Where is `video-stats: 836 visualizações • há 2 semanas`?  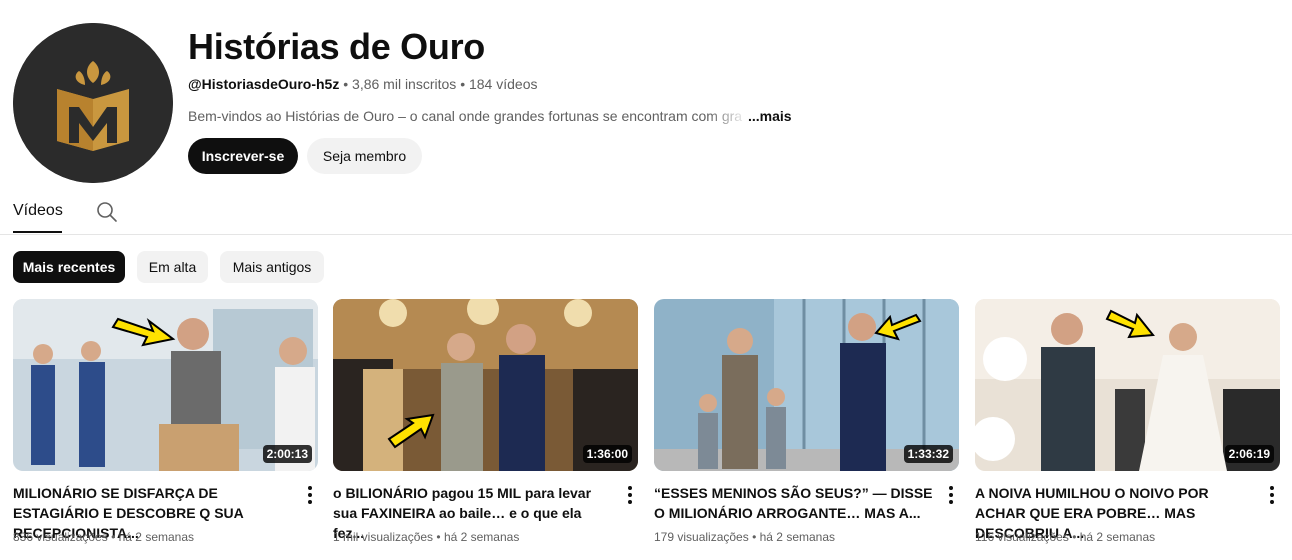 video-stats: 836 visualizações • há 2 semanas is located at coordinates (103, 537).